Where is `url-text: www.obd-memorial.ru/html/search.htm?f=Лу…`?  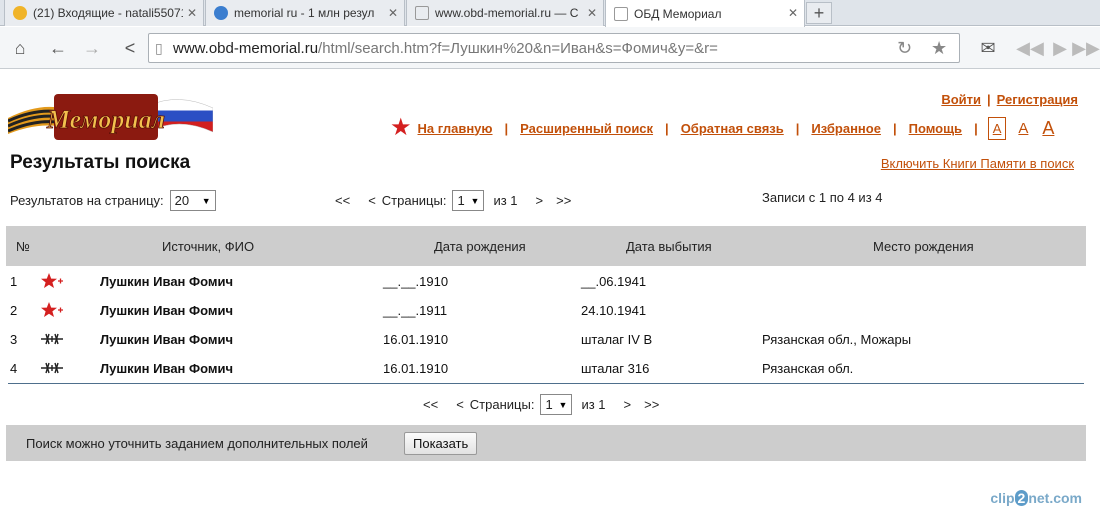
url-text: www.obd-memorial.ru/html/search.htm?f=Лу… is located at coordinates (445, 48).